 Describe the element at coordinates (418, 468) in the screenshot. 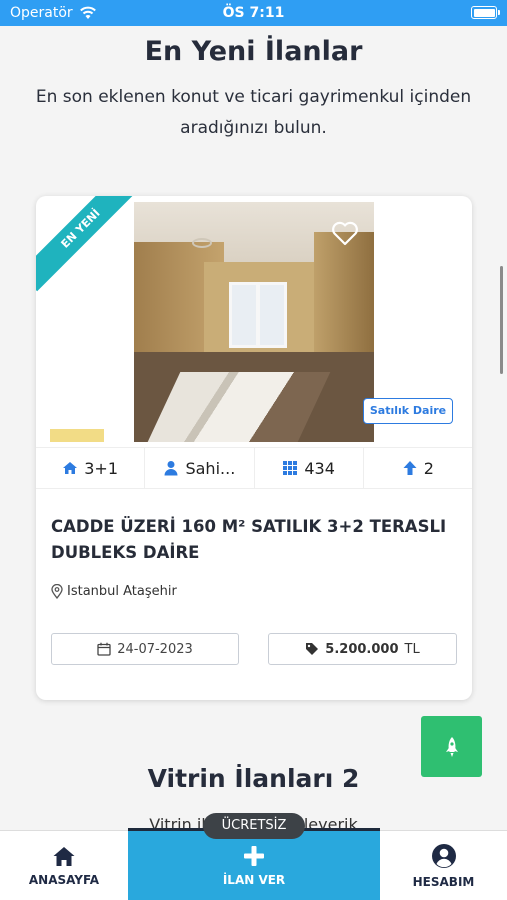

I see `feature-floor: 2` at that location.